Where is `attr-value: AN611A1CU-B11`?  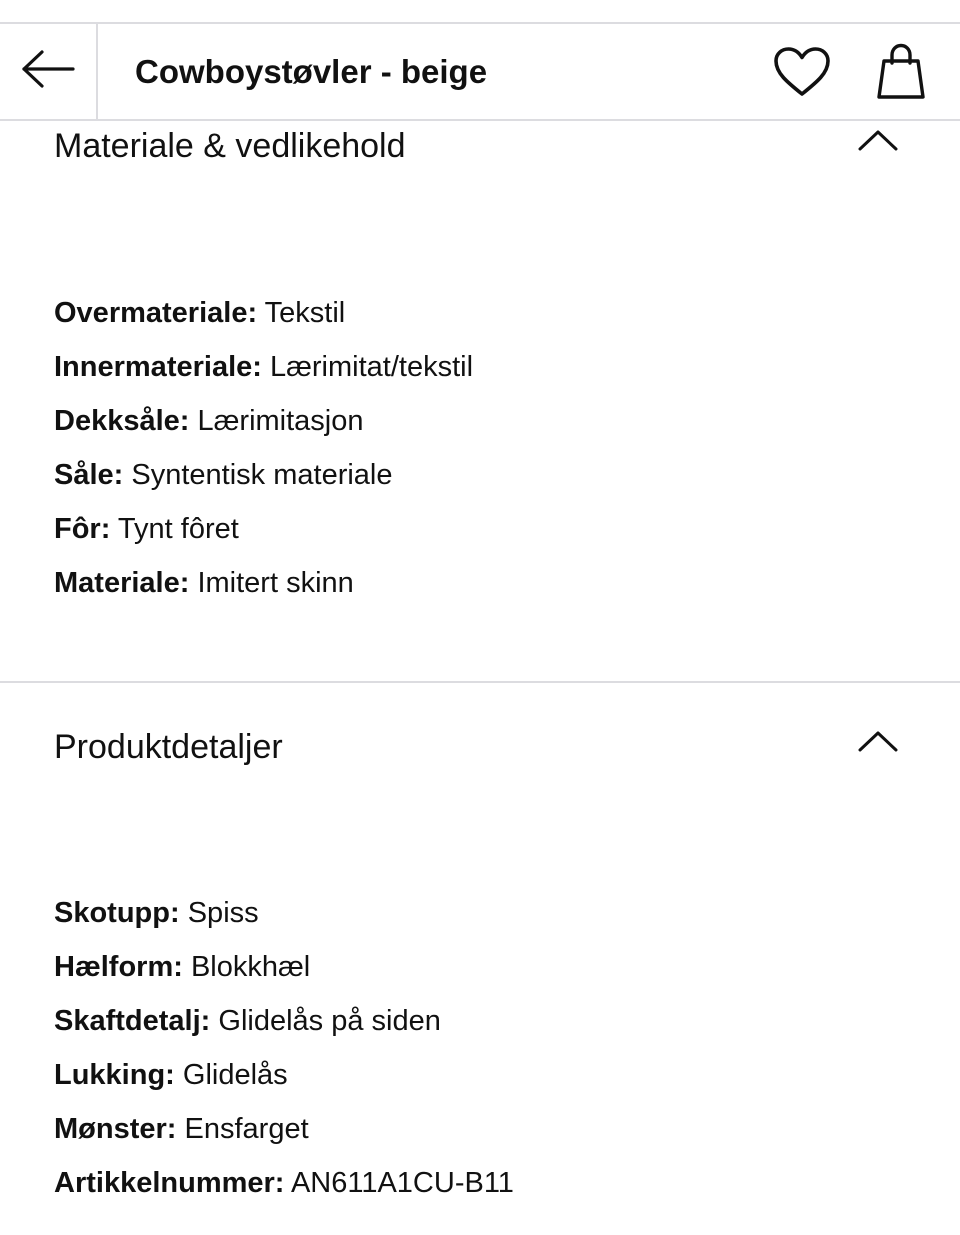 attr-value: AN611A1CU-B11 is located at coordinates (402, 1183).